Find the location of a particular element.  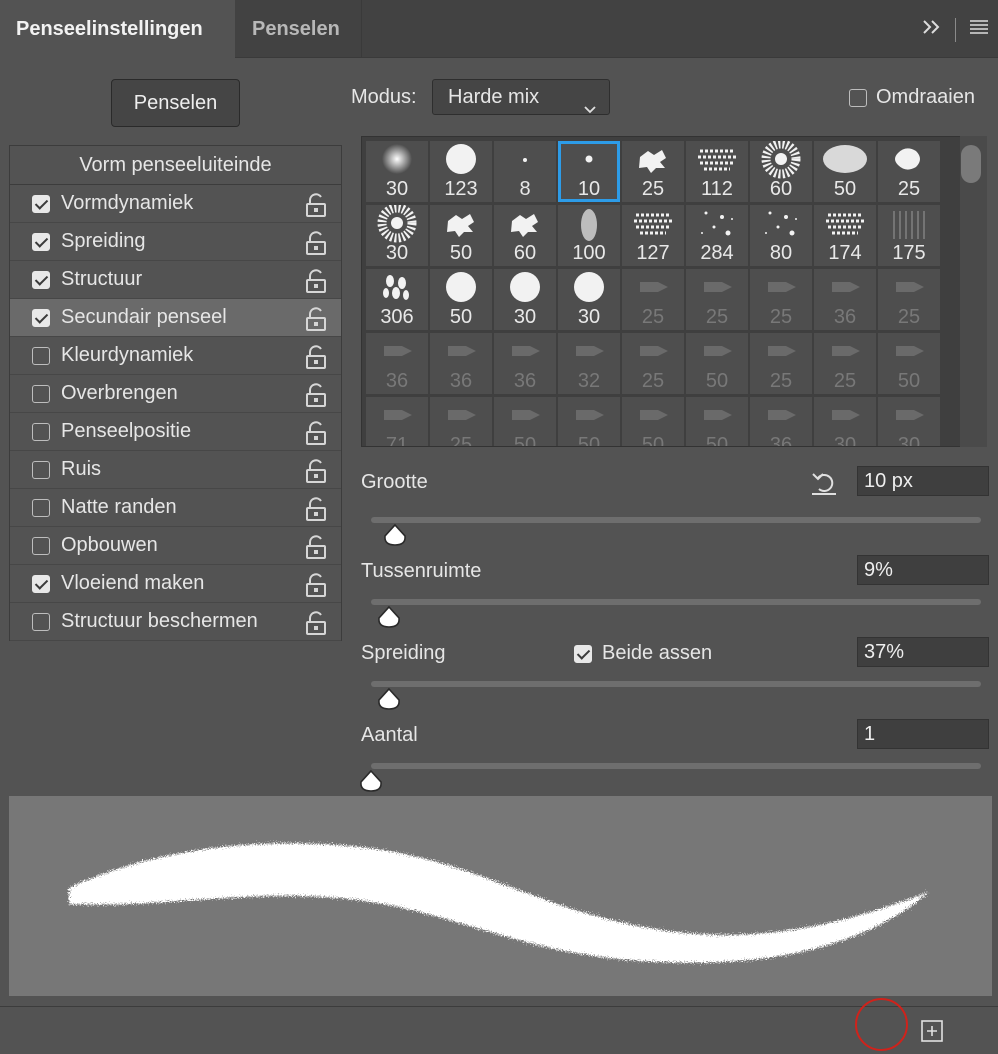

size-slider-thumb is located at coordinates (395, 537).